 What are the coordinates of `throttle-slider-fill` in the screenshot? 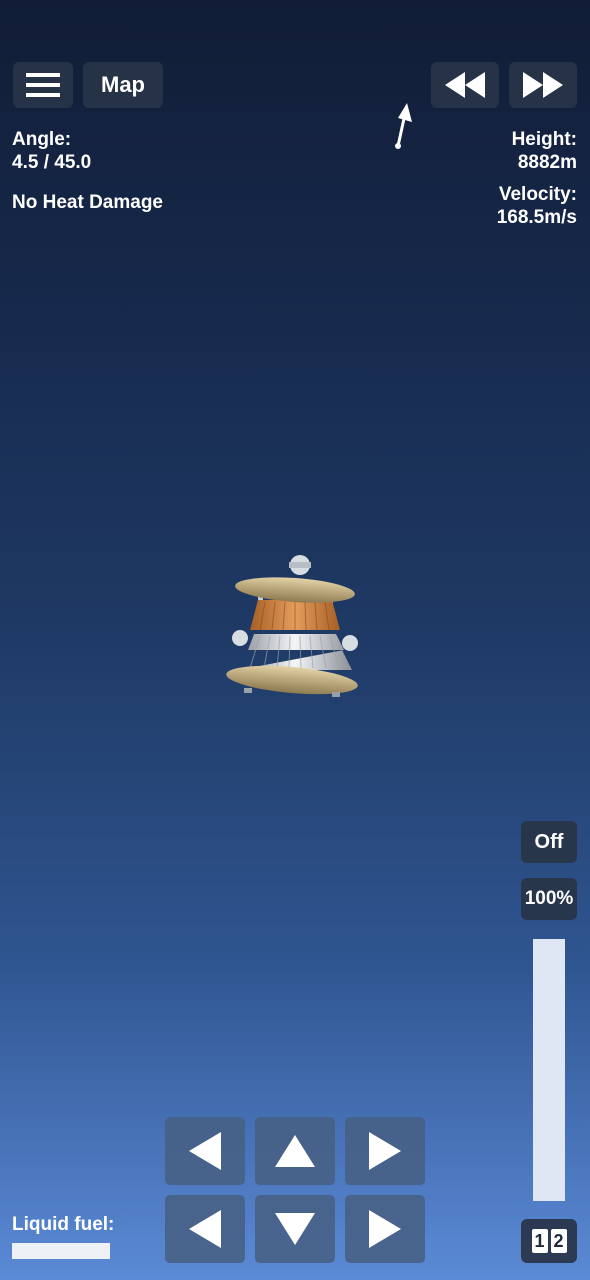 It's located at (549, 1070).